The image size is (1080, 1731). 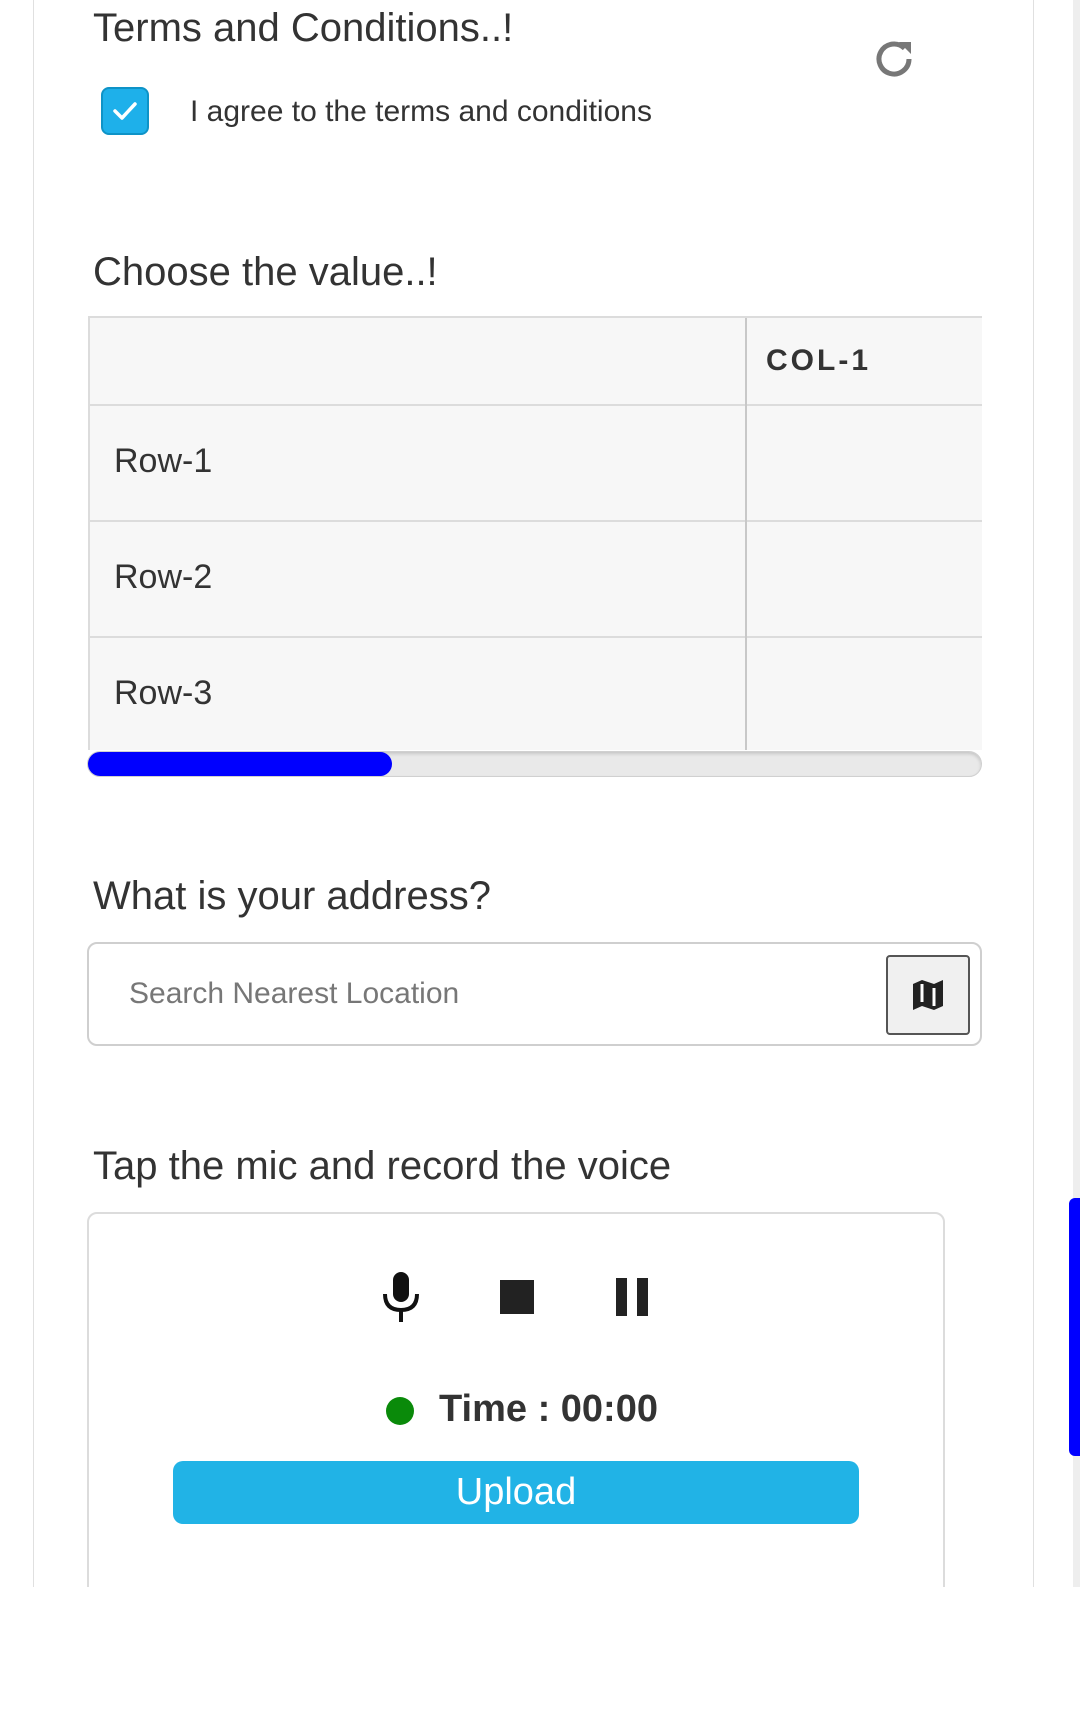 I want to click on page-bottom-area, so click(x=540, y=1659).